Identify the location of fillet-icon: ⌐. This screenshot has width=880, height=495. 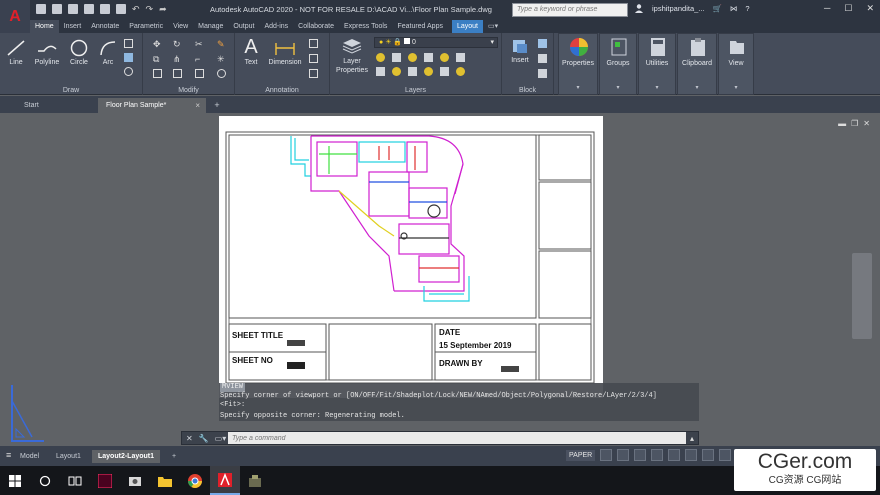
(199, 59).